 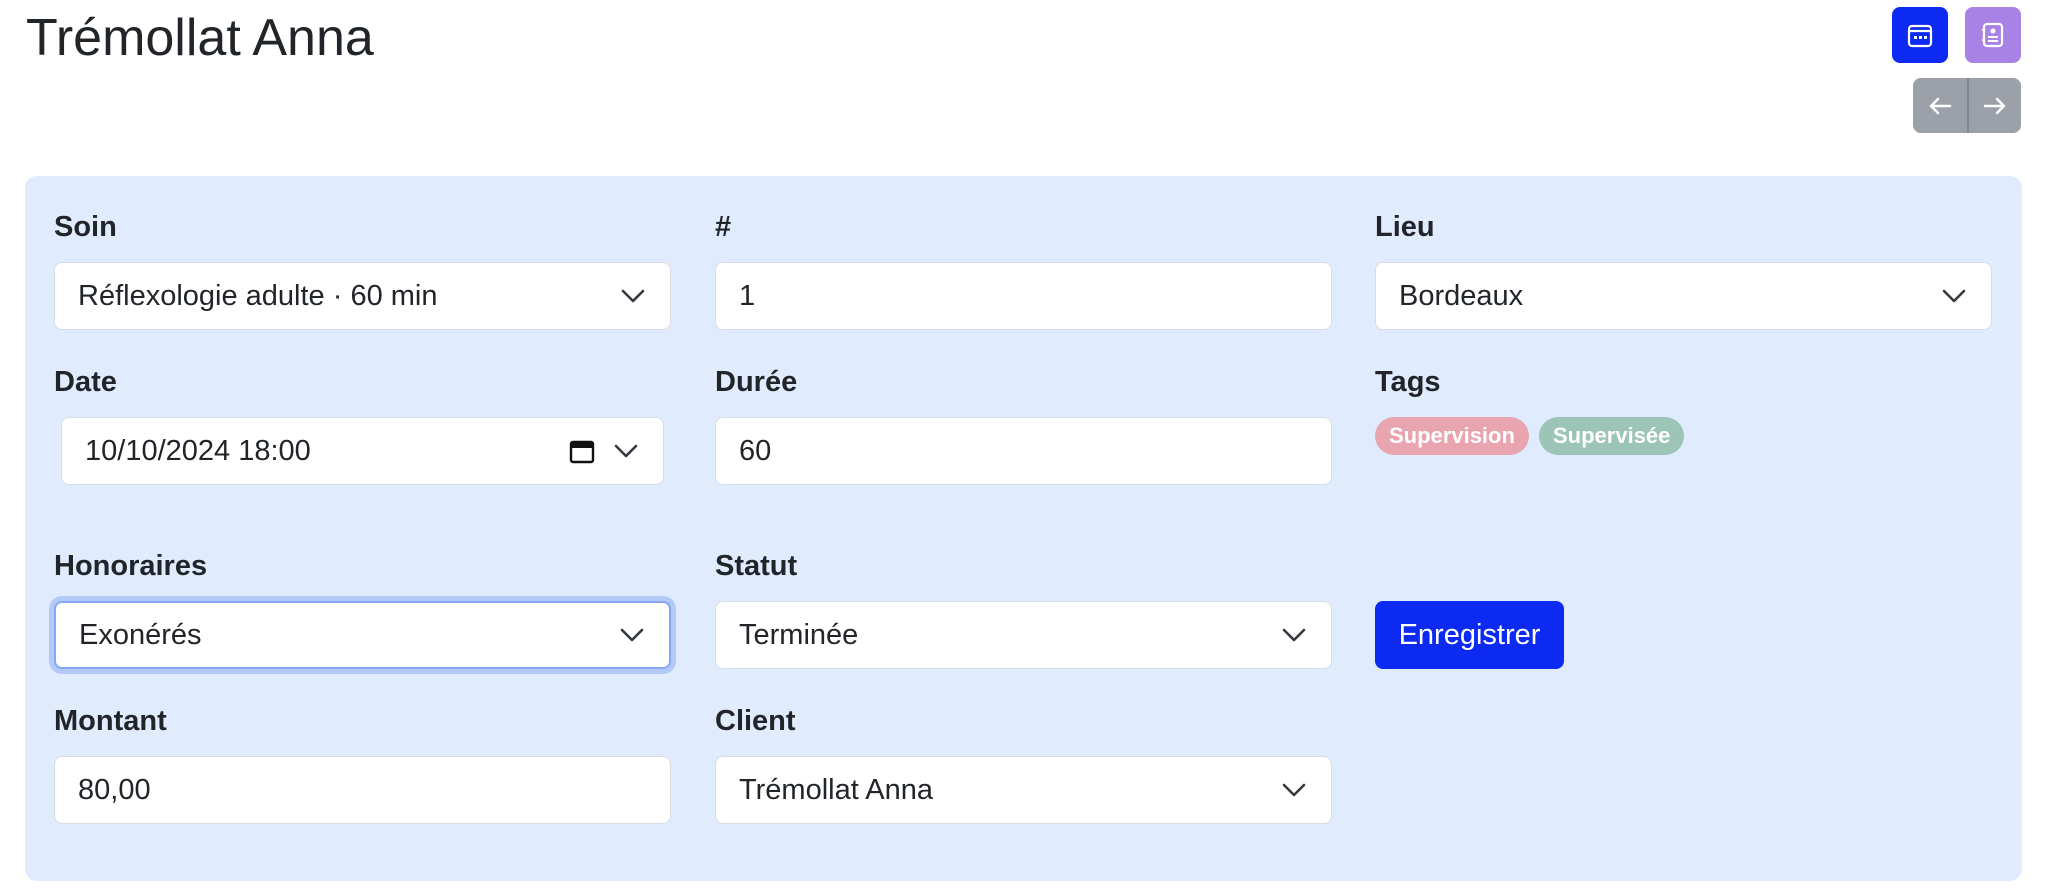 I want to click on number-label: #, so click(x=723, y=227).